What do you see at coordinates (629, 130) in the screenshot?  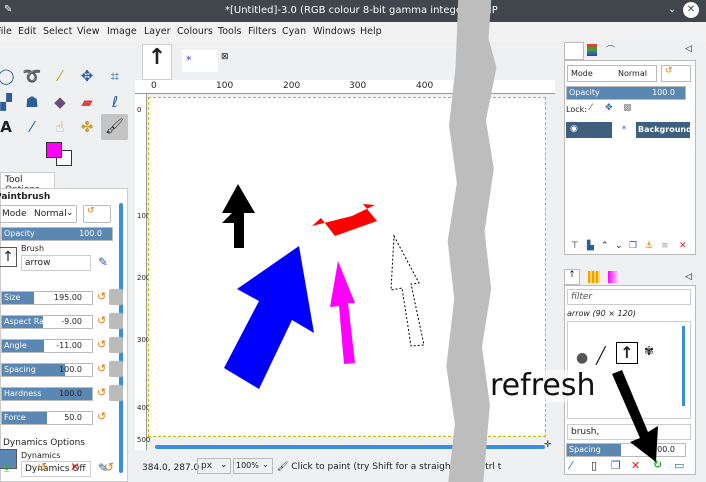 I see `layer-row-background: ◉ ⁎ Background` at bounding box center [629, 130].